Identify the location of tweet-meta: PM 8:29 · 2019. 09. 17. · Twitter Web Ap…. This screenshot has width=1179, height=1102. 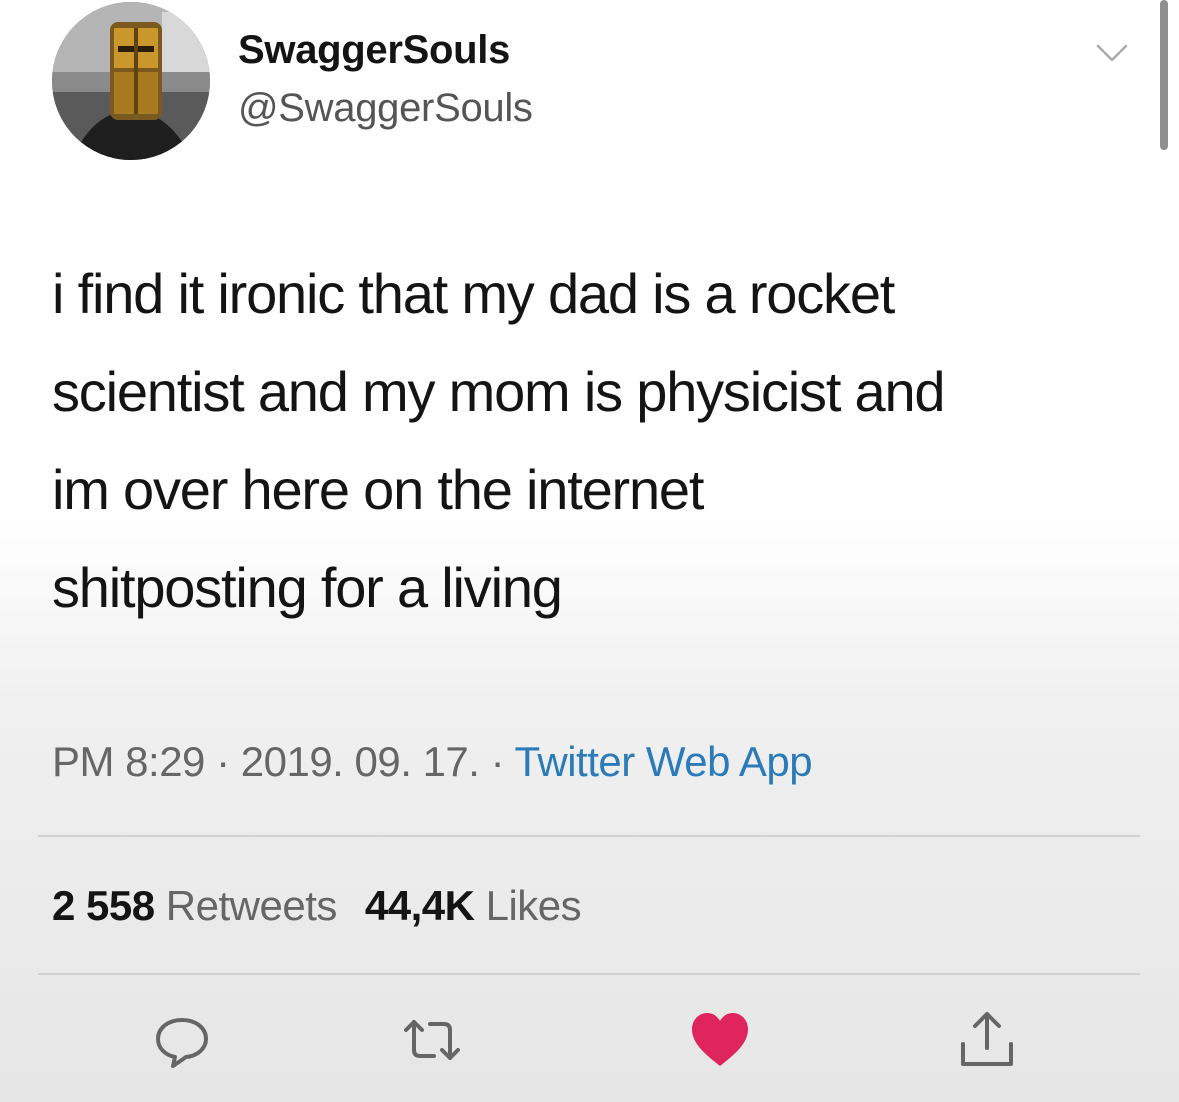
(432, 762).